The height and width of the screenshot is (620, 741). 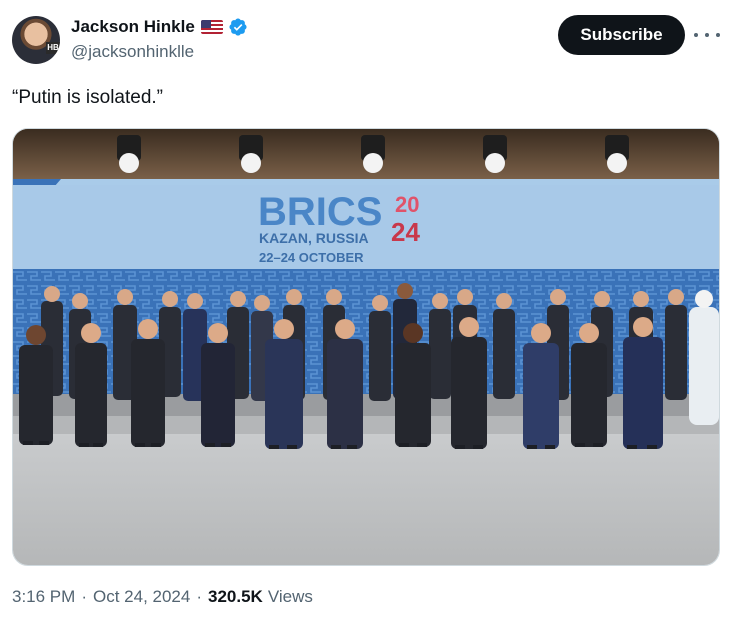 I want to click on handle: @jacksonhinklle, so click(x=132, y=52).